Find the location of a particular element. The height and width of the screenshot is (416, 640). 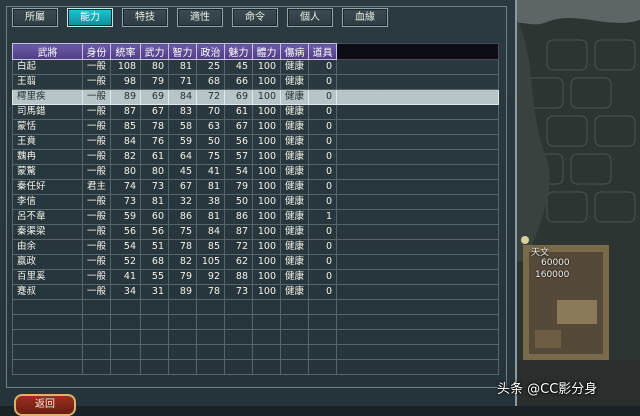

table-row: 李信 一般 73 81 32 38 50 100 健康 0 is located at coordinates (255, 202).